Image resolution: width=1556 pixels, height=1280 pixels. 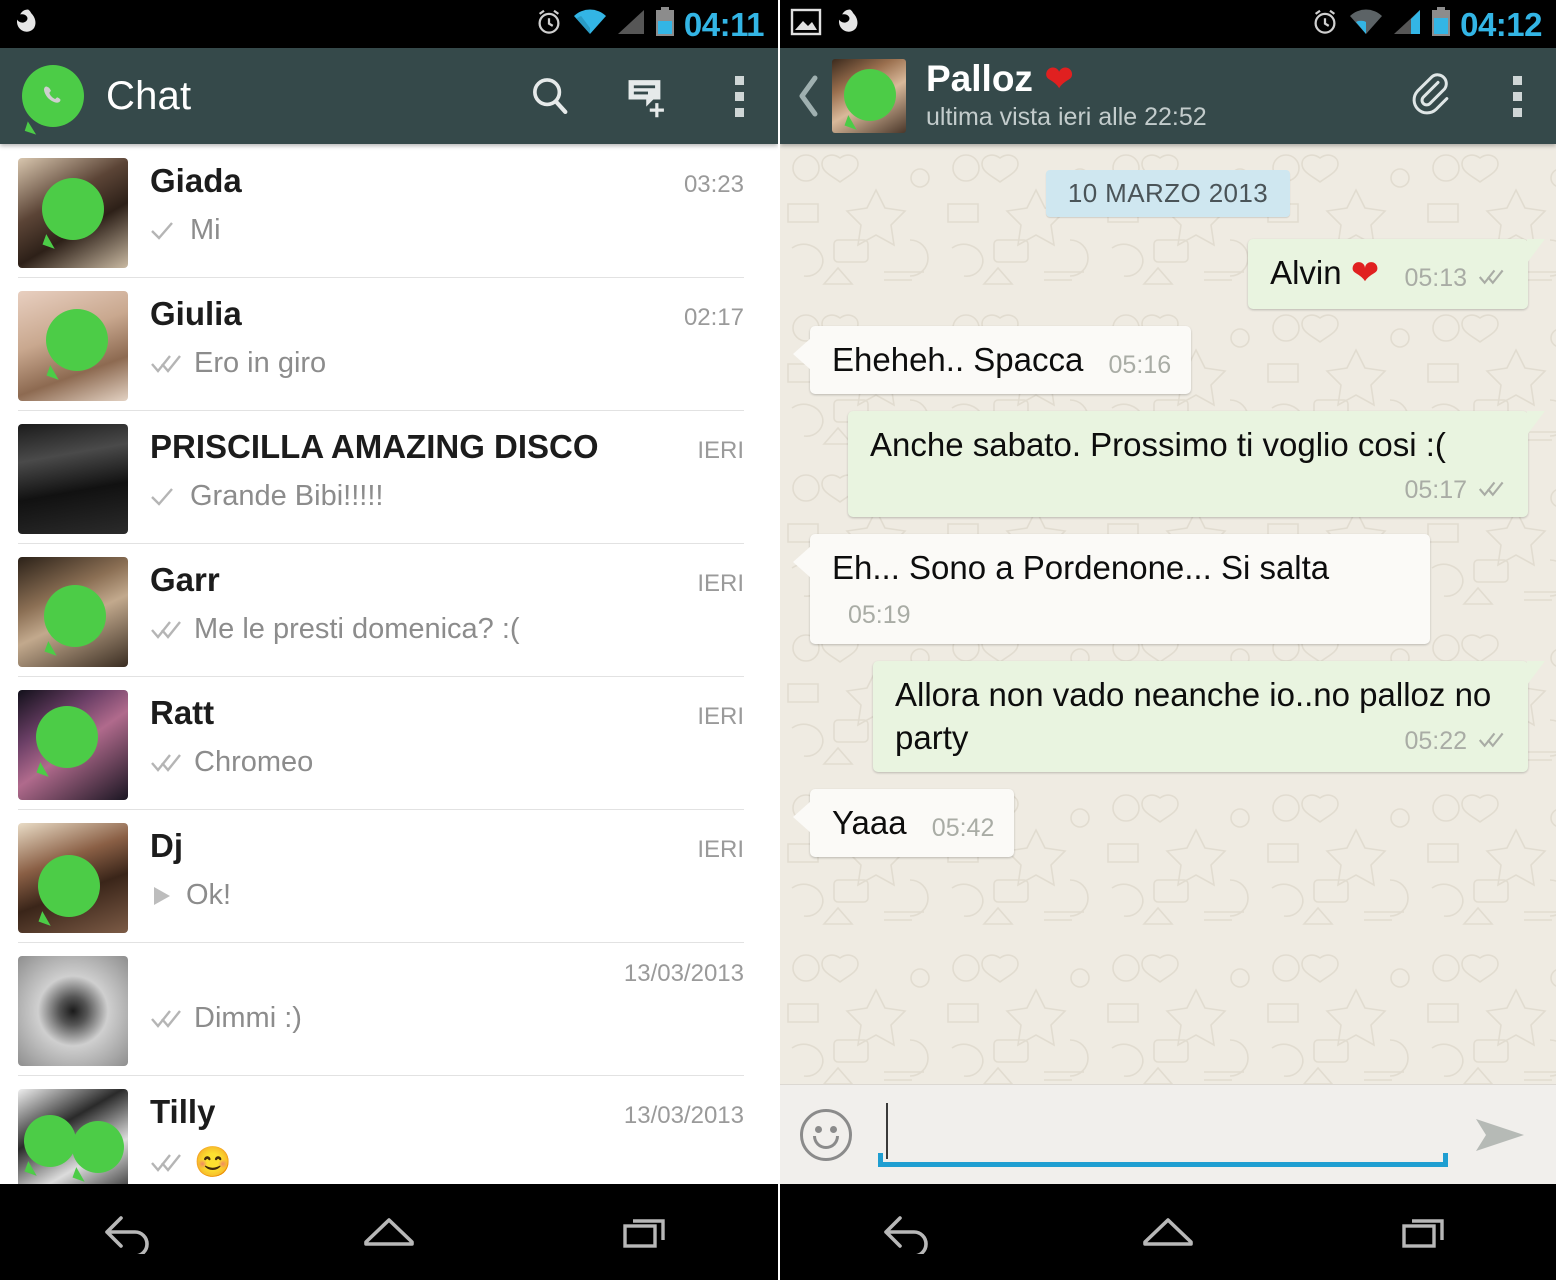 What do you see at coordinates (1366, 24) in the screenshot?
I see `wifi-icon` at bounding box center [1366, 24].